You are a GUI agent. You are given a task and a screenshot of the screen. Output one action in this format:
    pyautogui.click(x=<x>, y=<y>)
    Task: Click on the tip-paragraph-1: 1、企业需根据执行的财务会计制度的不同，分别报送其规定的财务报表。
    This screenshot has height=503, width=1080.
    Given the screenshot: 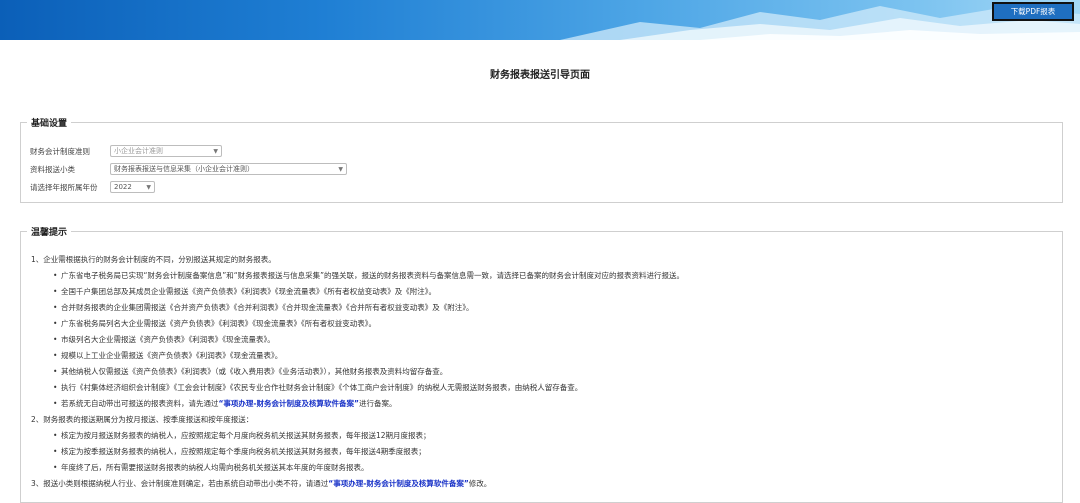 What is the action you would take?
    pyautogui.click(x=153, y=259)
    